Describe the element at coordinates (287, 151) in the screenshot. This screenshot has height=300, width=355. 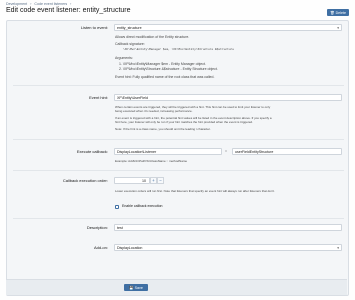
I see `callback-method-input: userFieldEntityStructure` at that location.